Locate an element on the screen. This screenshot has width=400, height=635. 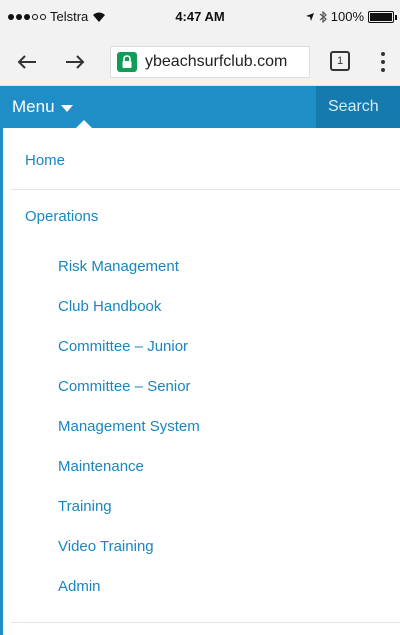
tab-count: 1 is located at coordinates (340, 61).